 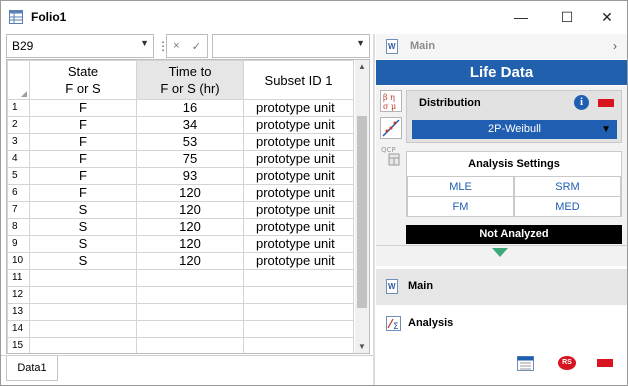 I want to click on expand-down-icon, so click(x=500, y=252).